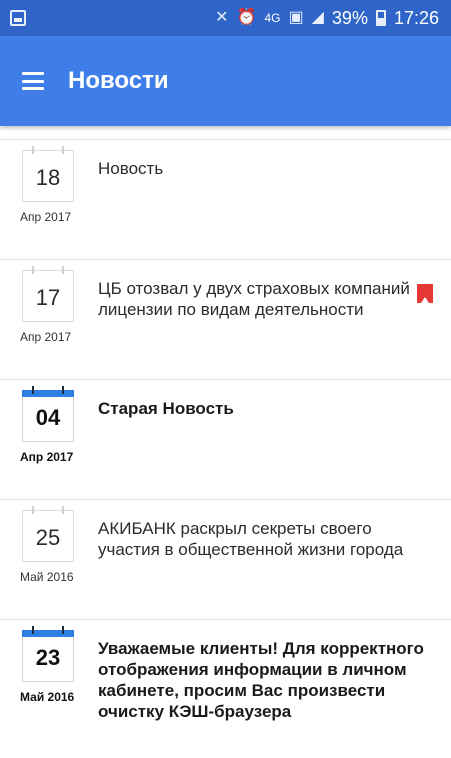 Image resolution: width=451 pixels, height=758 pixels. I want to click on menu-icon, so click(33, 81).